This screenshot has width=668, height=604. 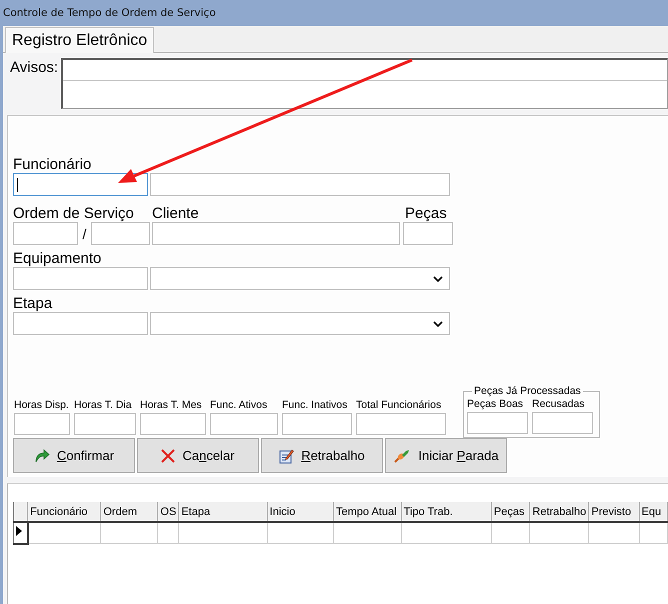 I want to click on field-label: Funcionário, so click(x=52, y=164).